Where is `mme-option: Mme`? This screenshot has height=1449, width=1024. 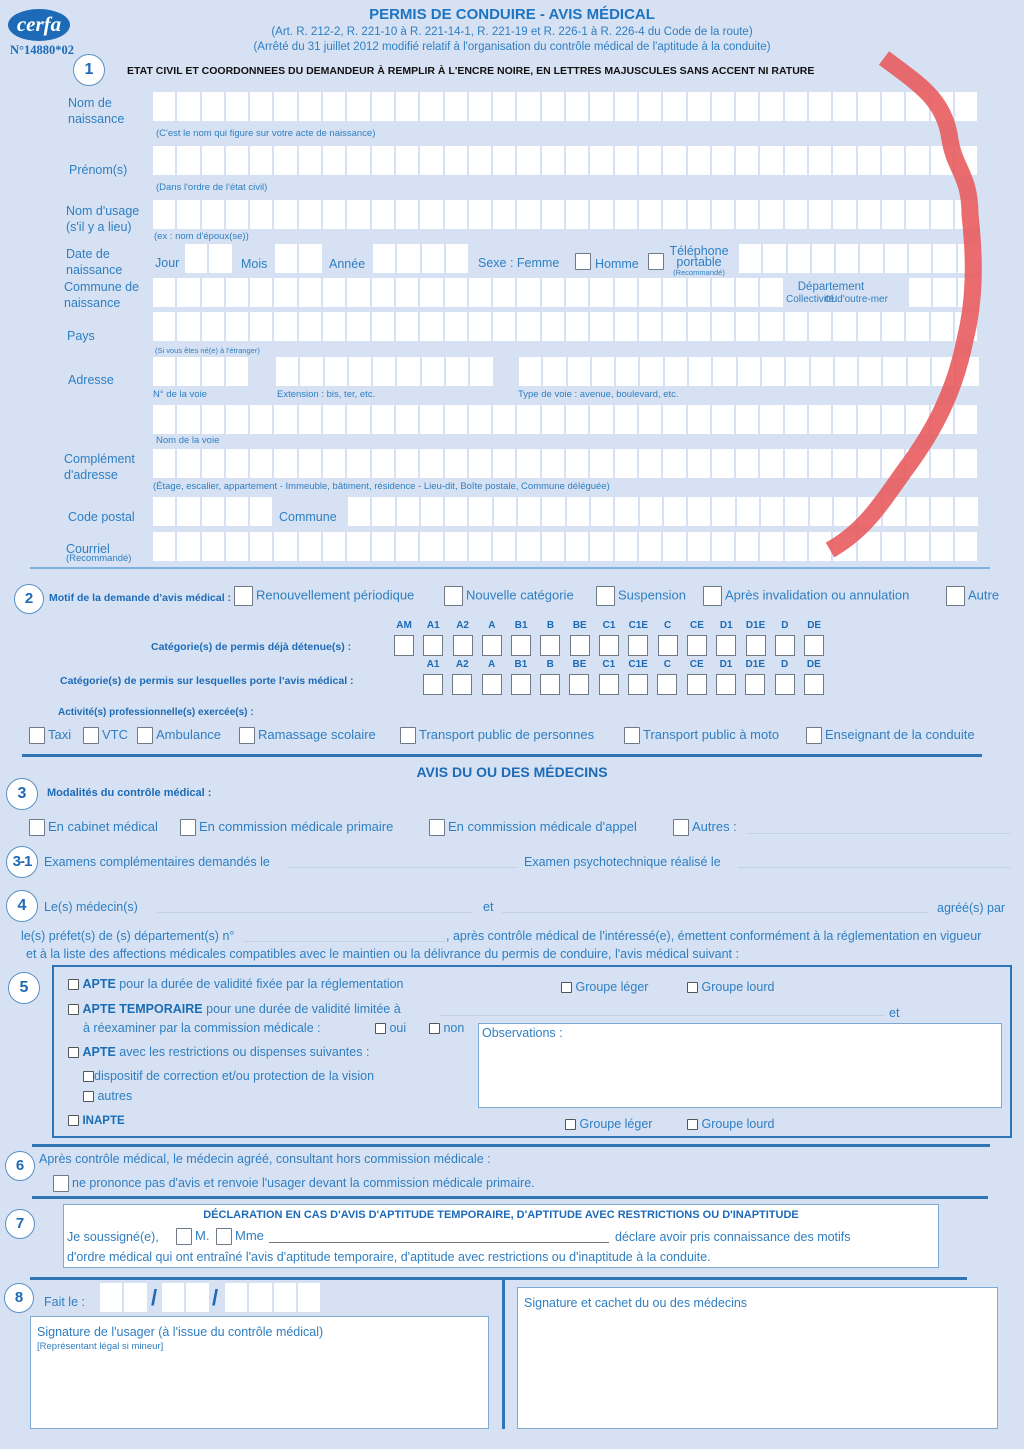
mme-option: Mme is located at coordinates (240, 1237).